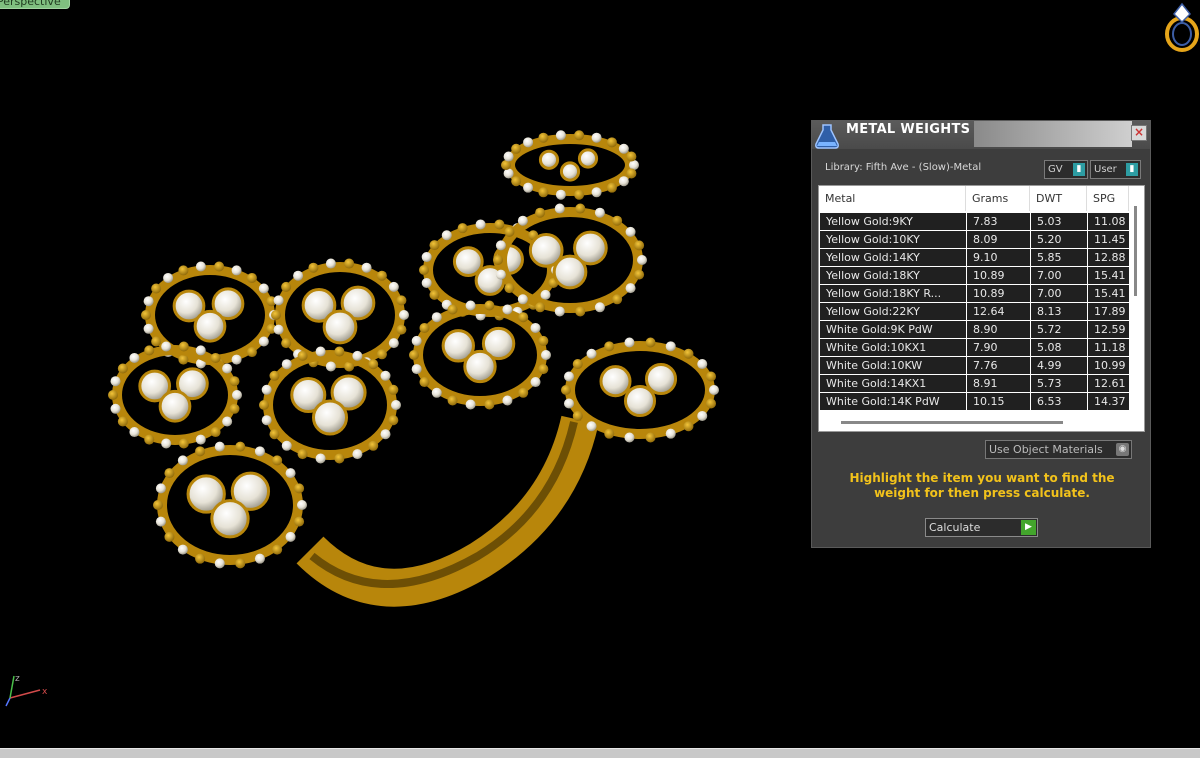 This screenshot has width=1200, height=758. Describe the element at coordinates (1182, 27) in the screenshot. I see `ring-logo-icon` at that location.